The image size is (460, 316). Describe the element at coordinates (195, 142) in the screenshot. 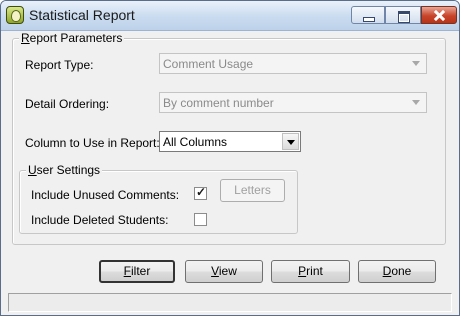

I see `column-to-use-value: All Columns` at that location.